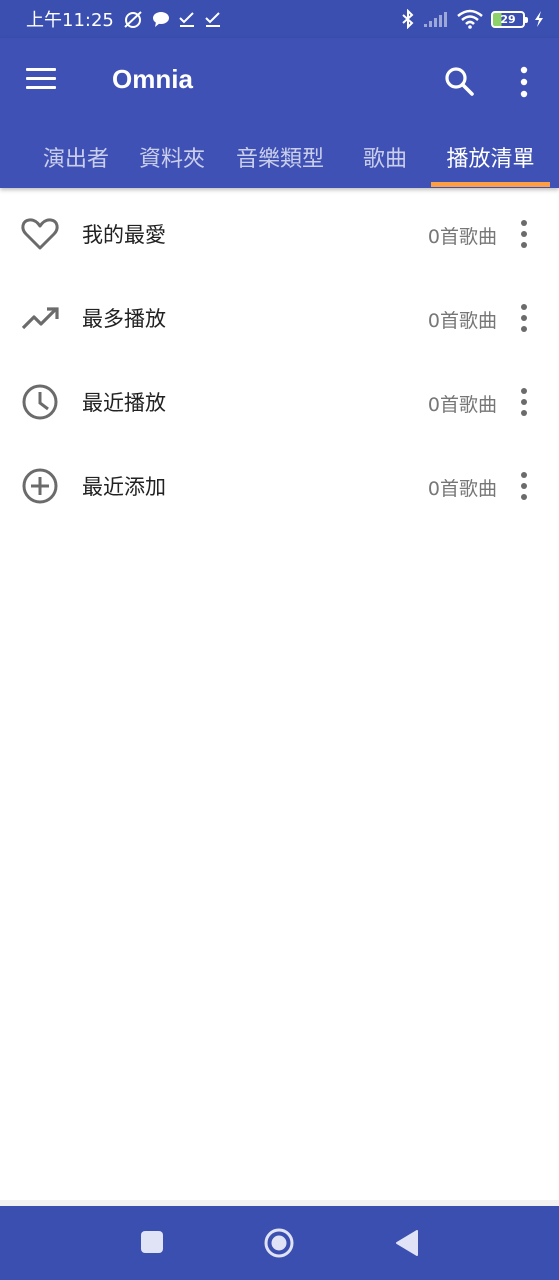 This screenshot has height=1280, width=559. I want to click on list-item: 我的最愛 0首歌曲, so click(279, 234).